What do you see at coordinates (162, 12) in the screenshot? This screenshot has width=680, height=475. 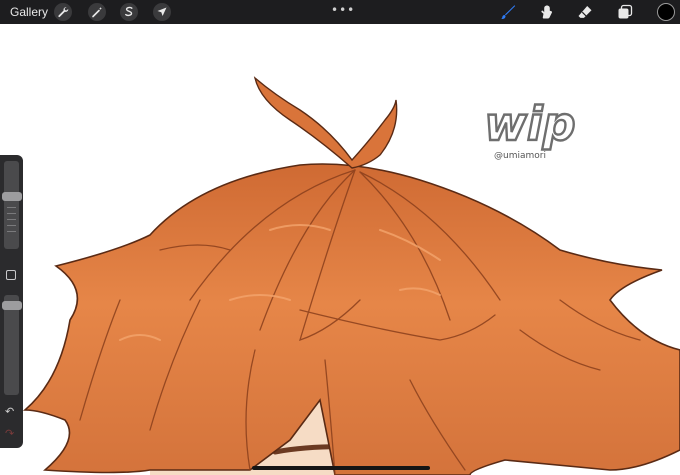 I see `transform-arrow-icon` at bounding box center [162, 12].